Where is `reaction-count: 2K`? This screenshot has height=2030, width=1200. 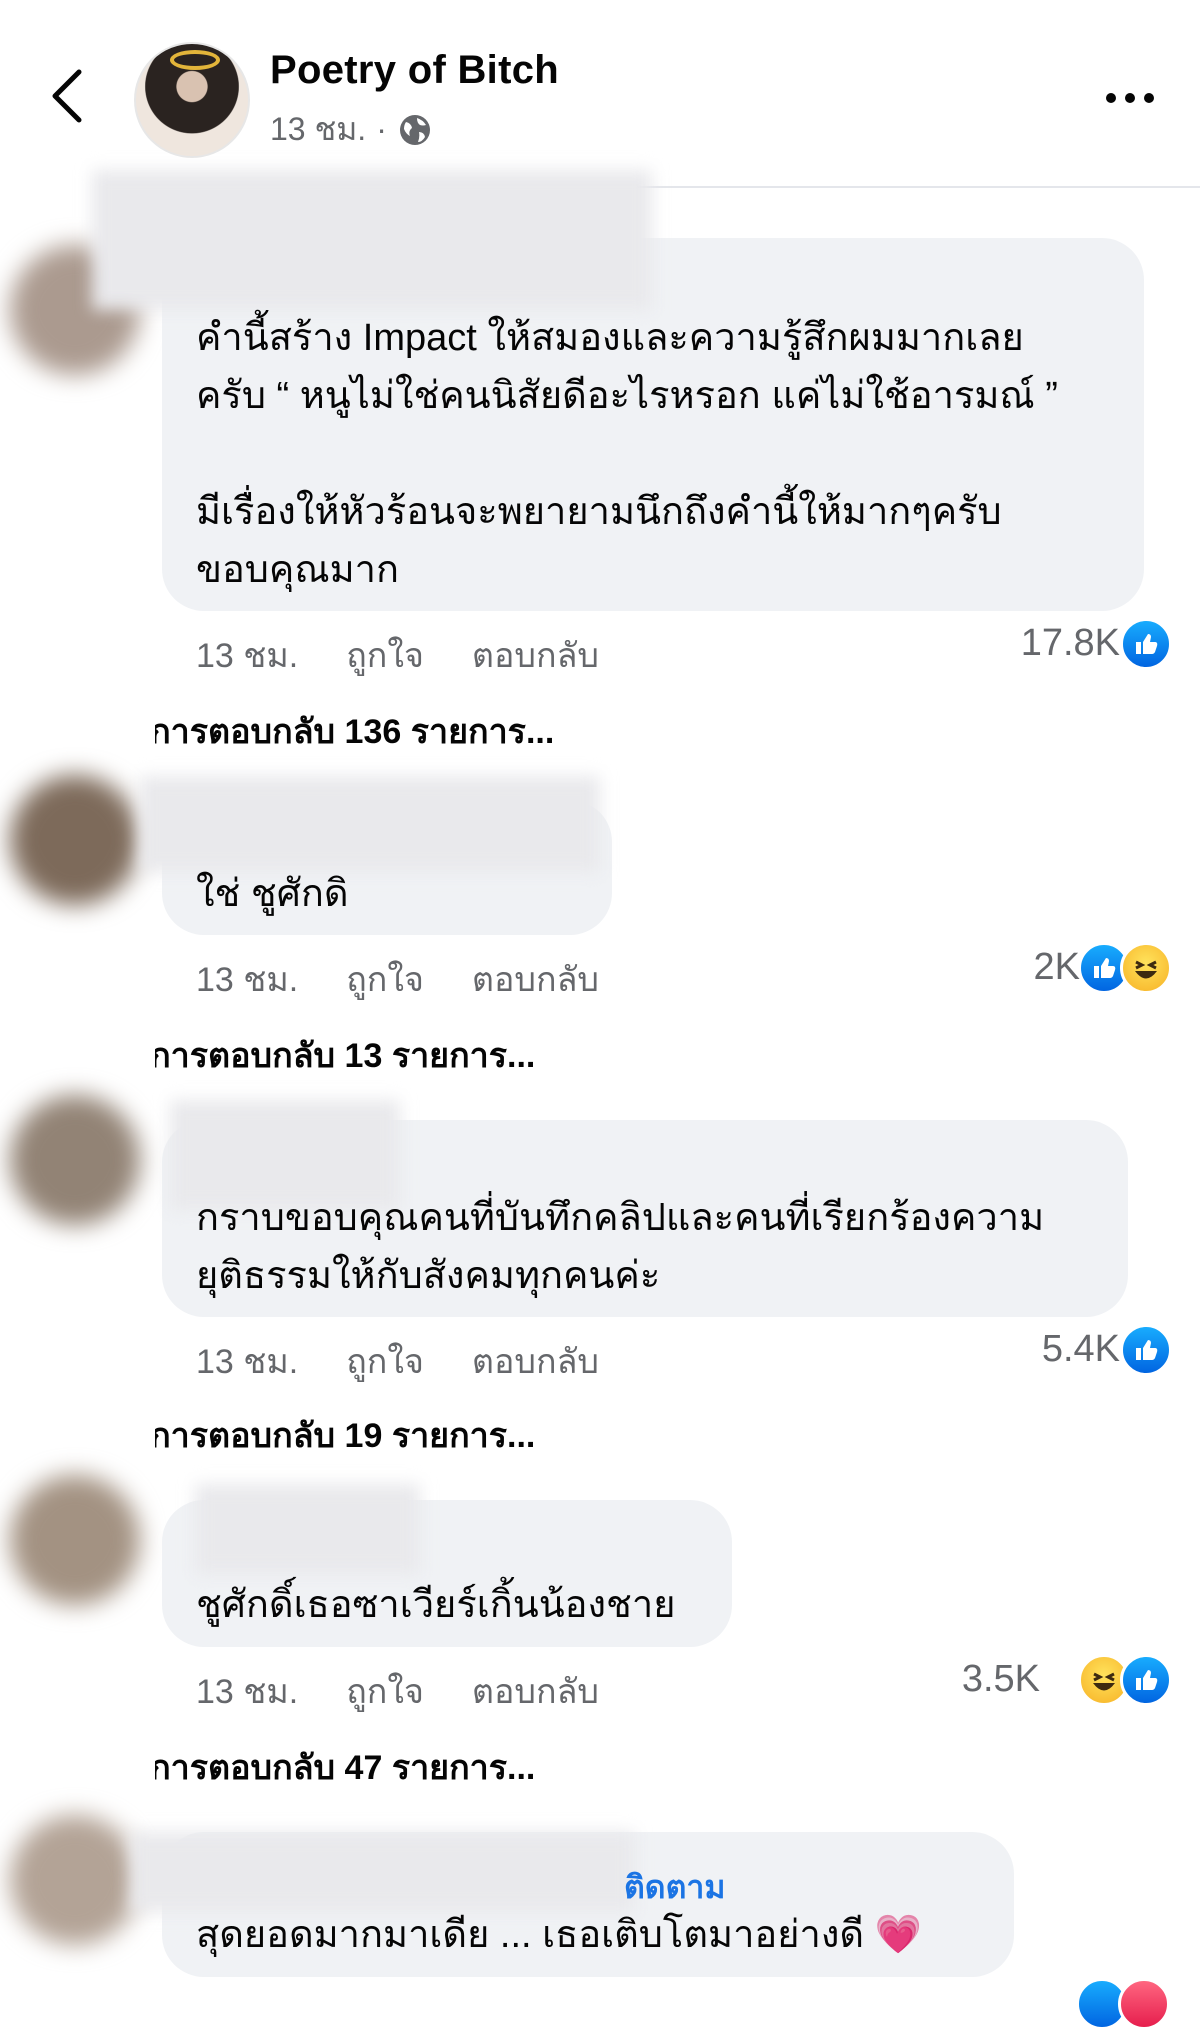
reaction-count: 2K is located at coordinates (1000, 967).